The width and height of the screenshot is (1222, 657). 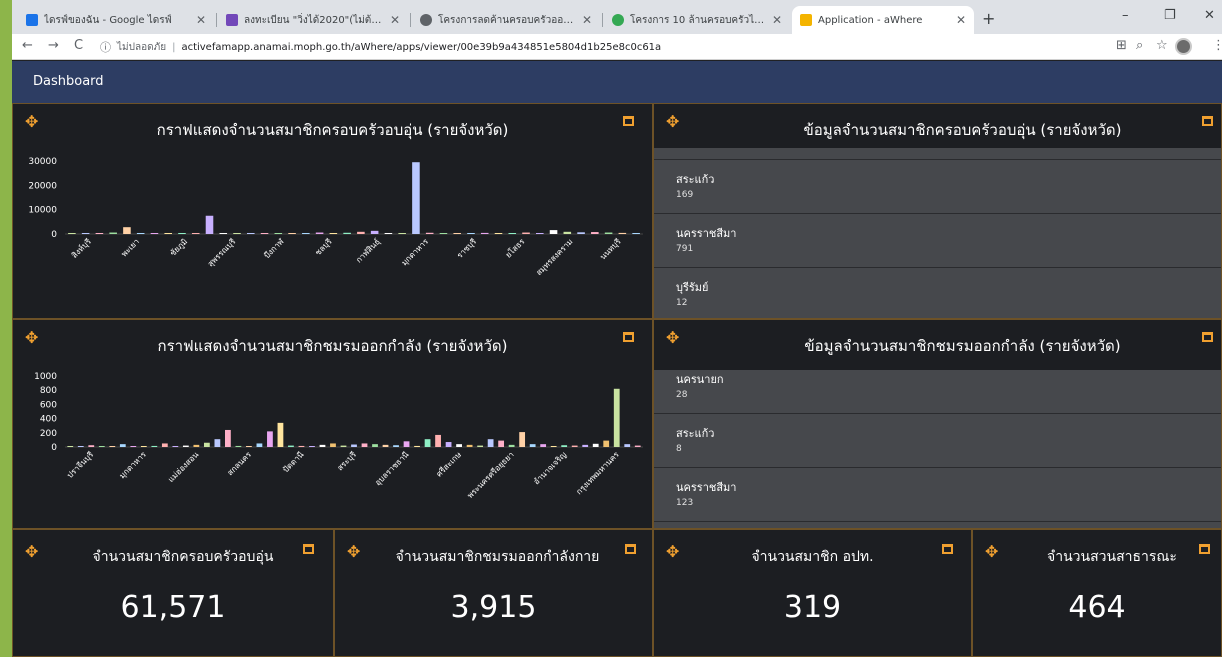 What do you see at coordinates (937, 154) in the screenshot?
I see `list-item` at bounding box center [937, 154].